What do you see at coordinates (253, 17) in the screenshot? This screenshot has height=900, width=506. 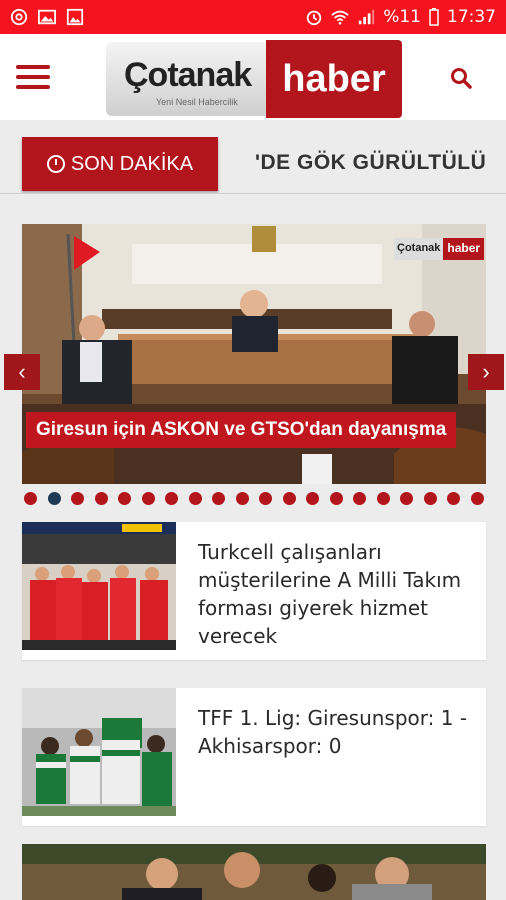 I see `status-bar: %11 17:37` at bounding box center [253, 17].